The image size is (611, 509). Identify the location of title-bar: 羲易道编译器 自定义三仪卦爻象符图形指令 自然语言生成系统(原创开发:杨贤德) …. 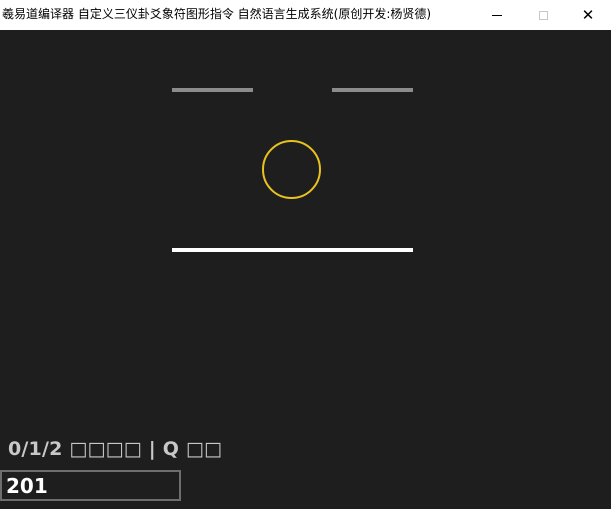
(305, 15).